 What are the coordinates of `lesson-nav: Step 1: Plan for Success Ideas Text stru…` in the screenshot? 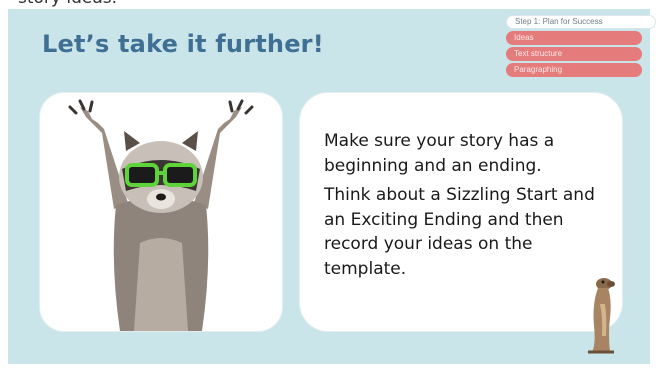 It's located at (581, 47).